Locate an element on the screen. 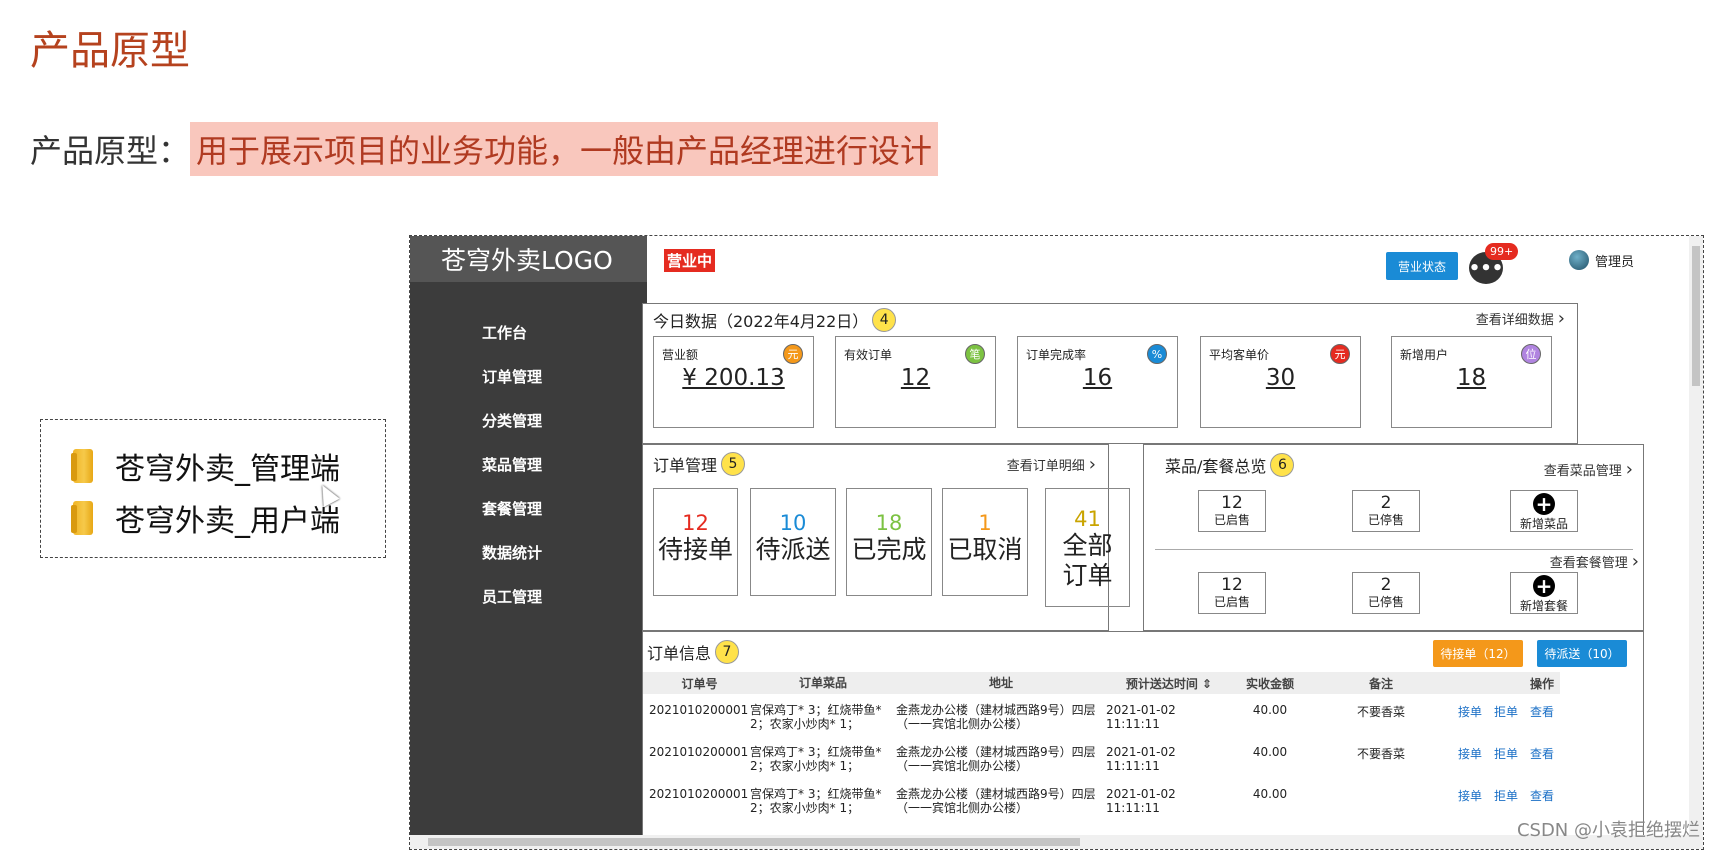  order-card-to-deliver: 10 待派送 is located at coordinates (793, 542).